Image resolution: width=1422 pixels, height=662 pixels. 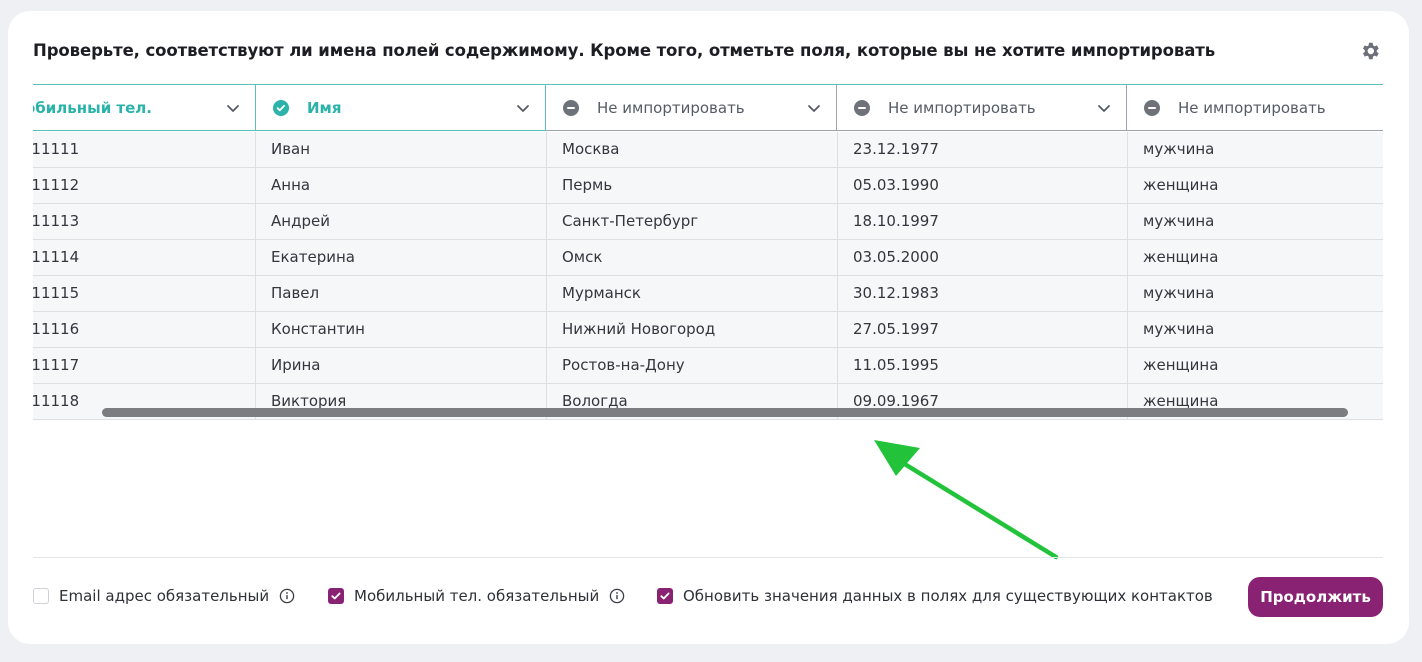 What do you see at coordinates (982, 185) in the screenshot?
I see `cell-date: 05.03.1990` at bounding box center [982, 185].